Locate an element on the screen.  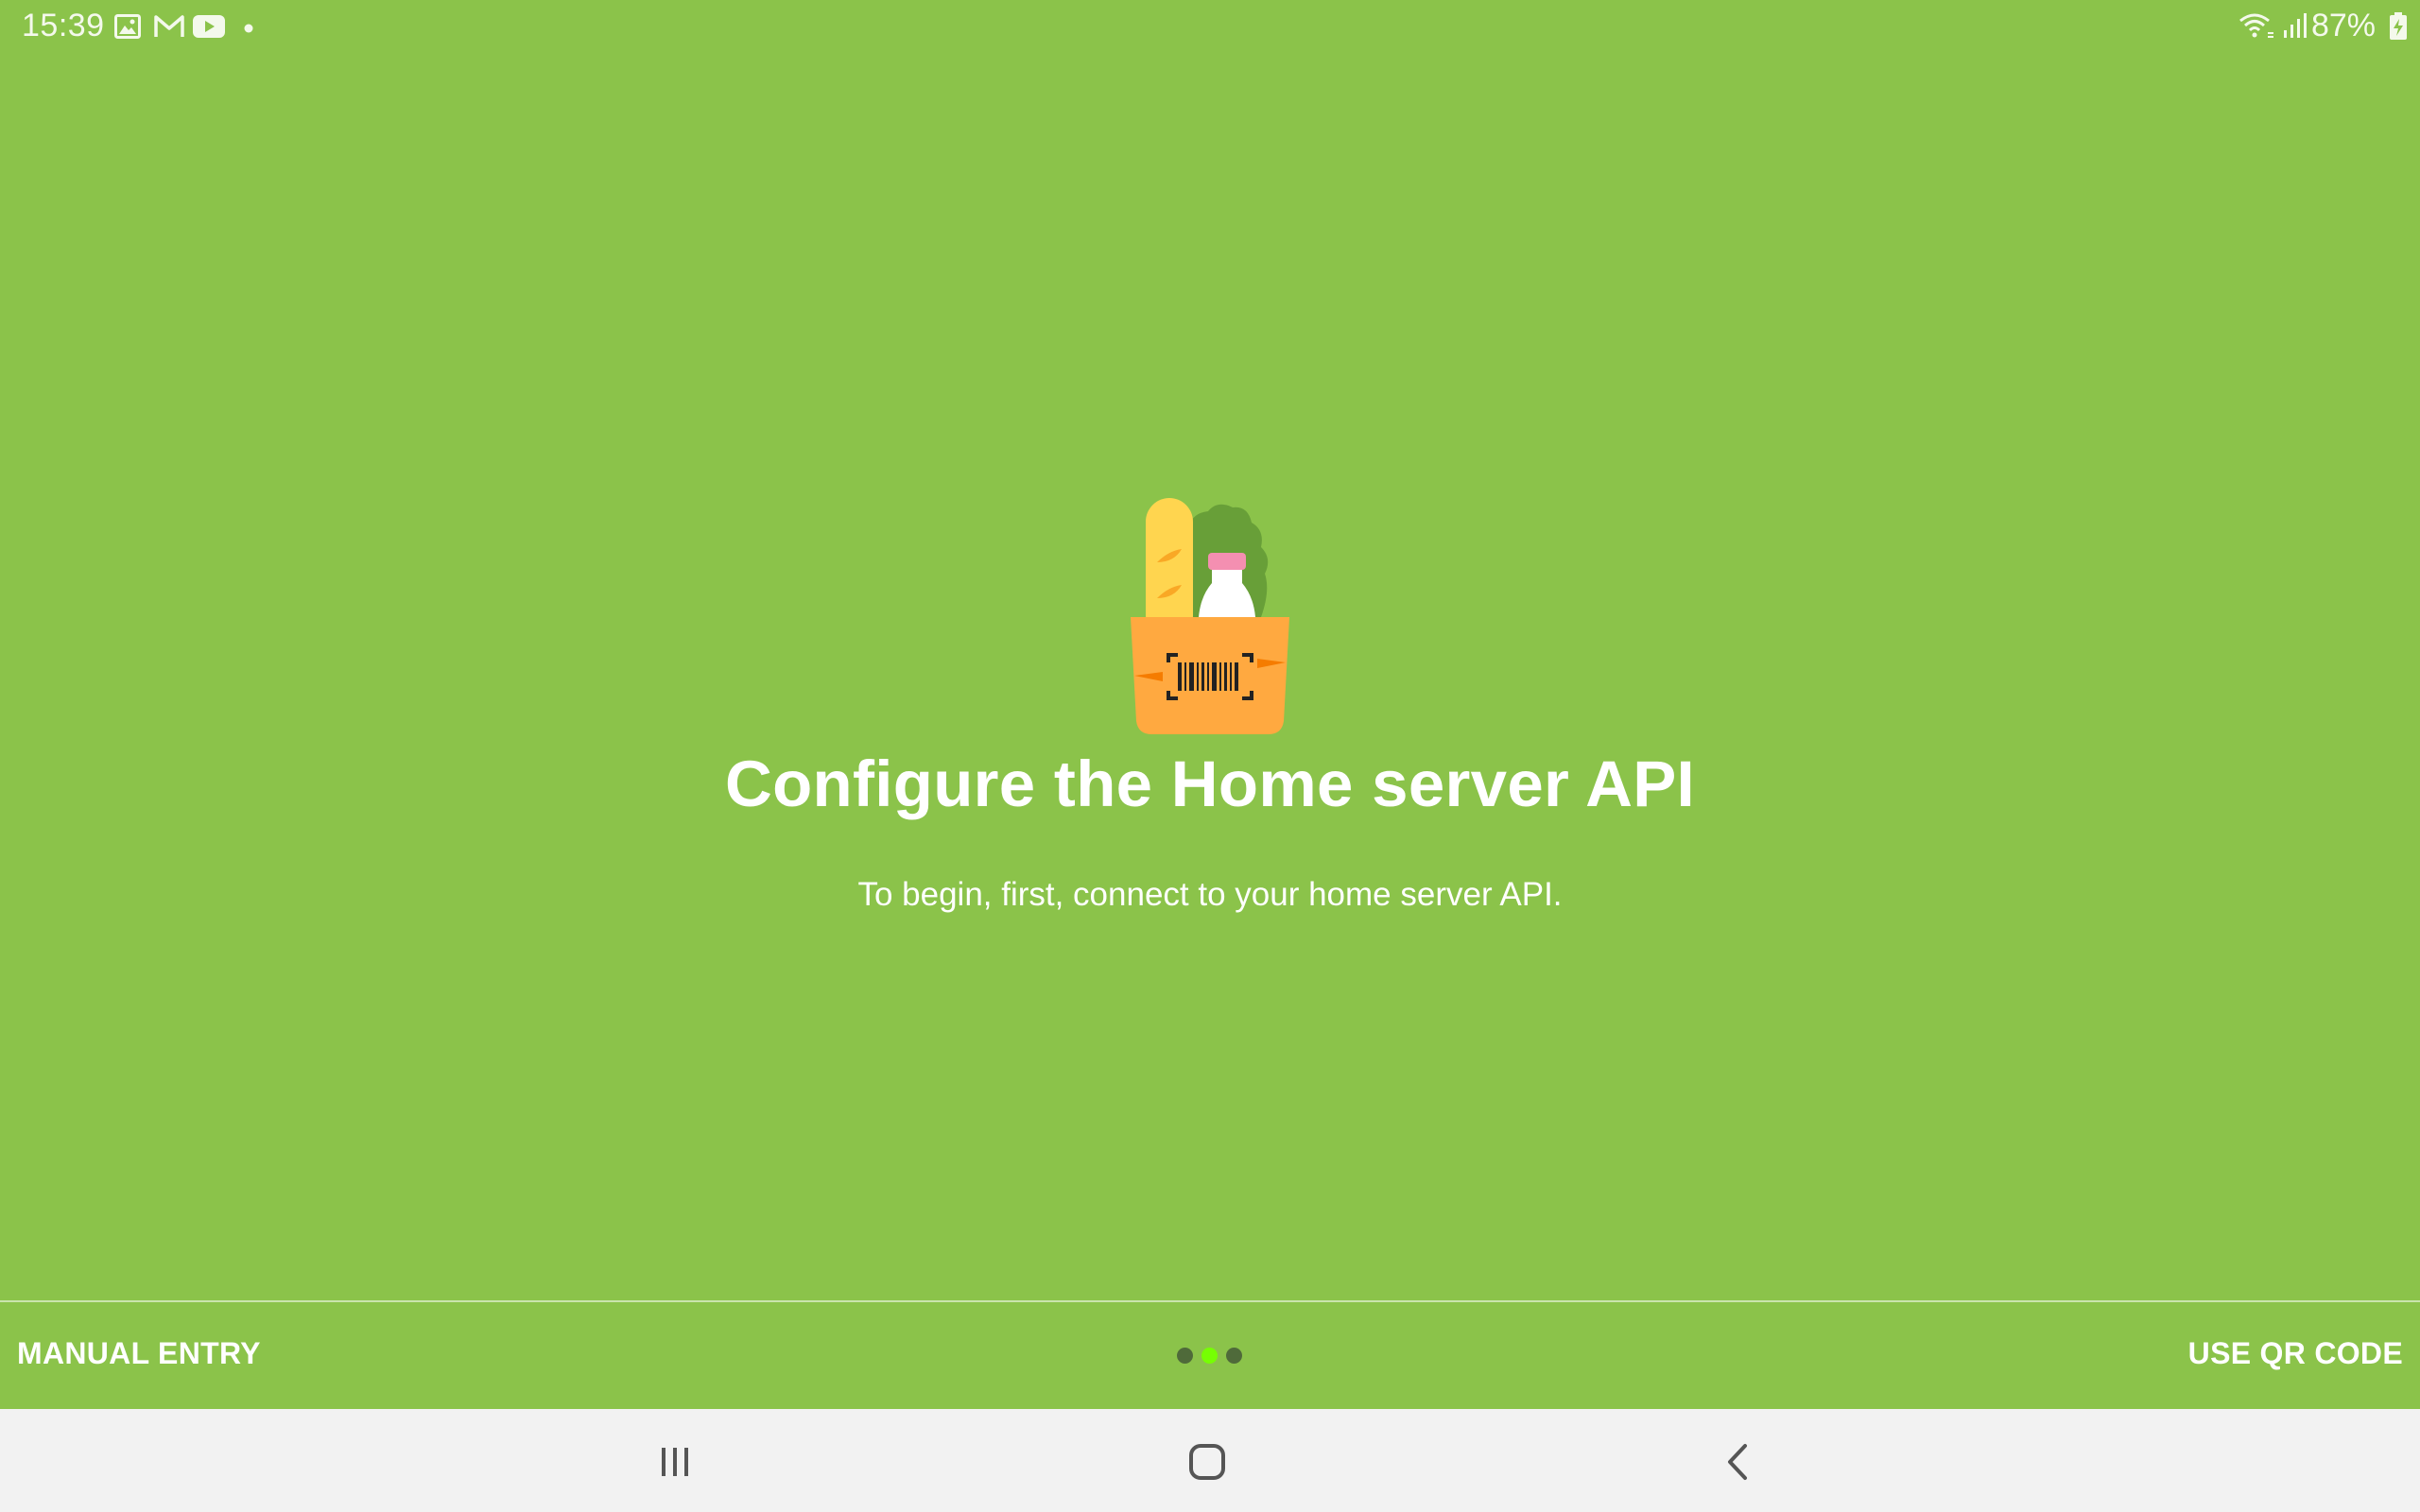
status-bar: 15:39 87% is located at coordinates (1210, 27).